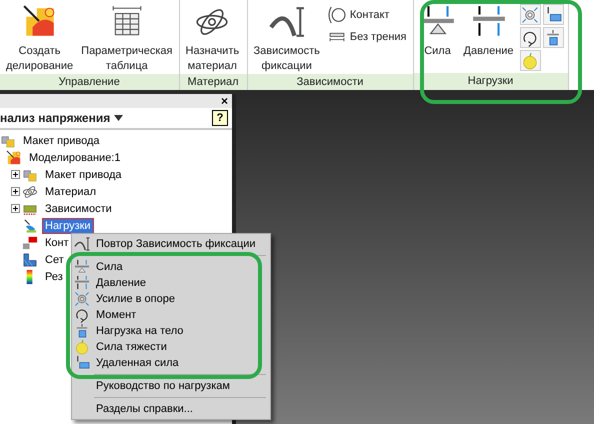 Image resolution: width=594 pixels, height=424 pixels. Describe the element at coordinates (438, 37) in the screenshot. I see `ribbon-button: Сила` at that location.